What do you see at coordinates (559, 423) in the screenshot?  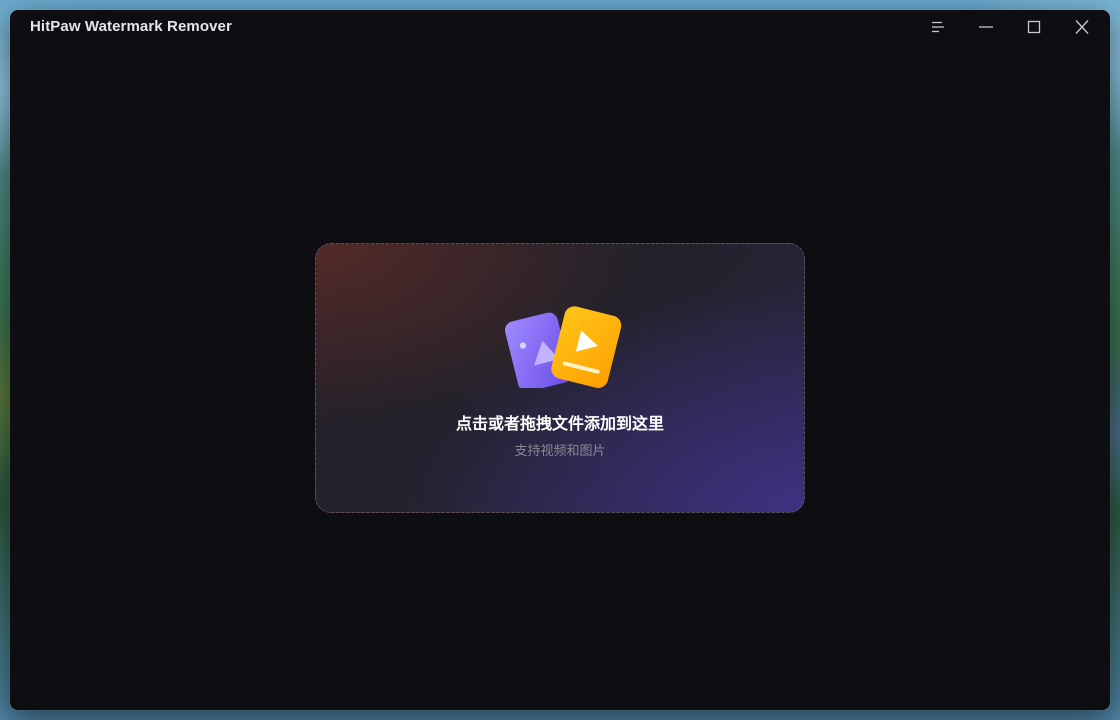 I see `drop-zone-title: 点击或者拖拽文件添加到这里` at bounding box center [559, 423].